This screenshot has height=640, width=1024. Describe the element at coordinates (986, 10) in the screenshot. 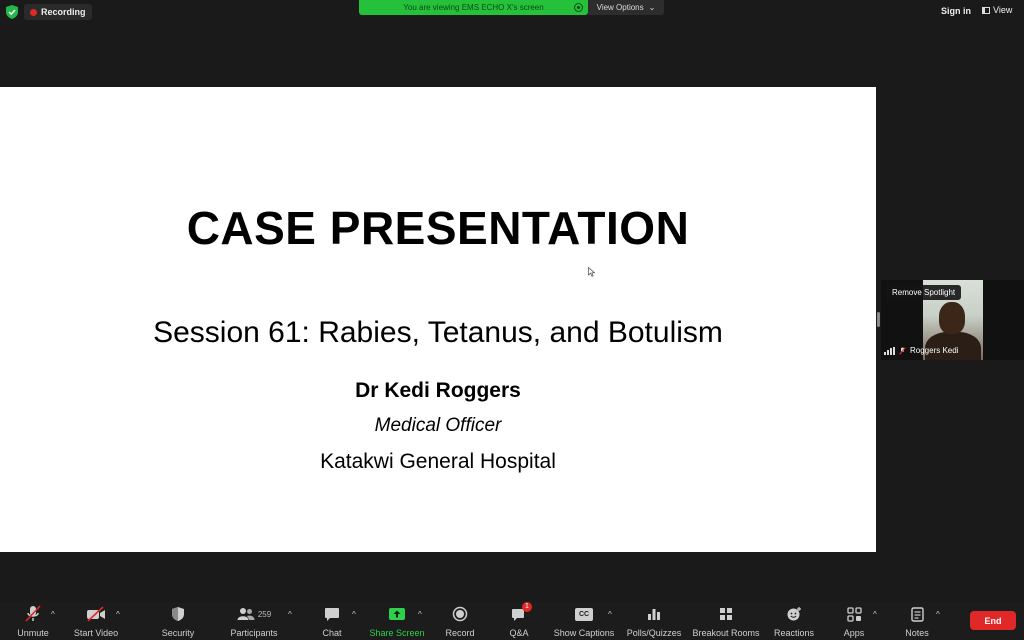

I see `view-icon` at that location.